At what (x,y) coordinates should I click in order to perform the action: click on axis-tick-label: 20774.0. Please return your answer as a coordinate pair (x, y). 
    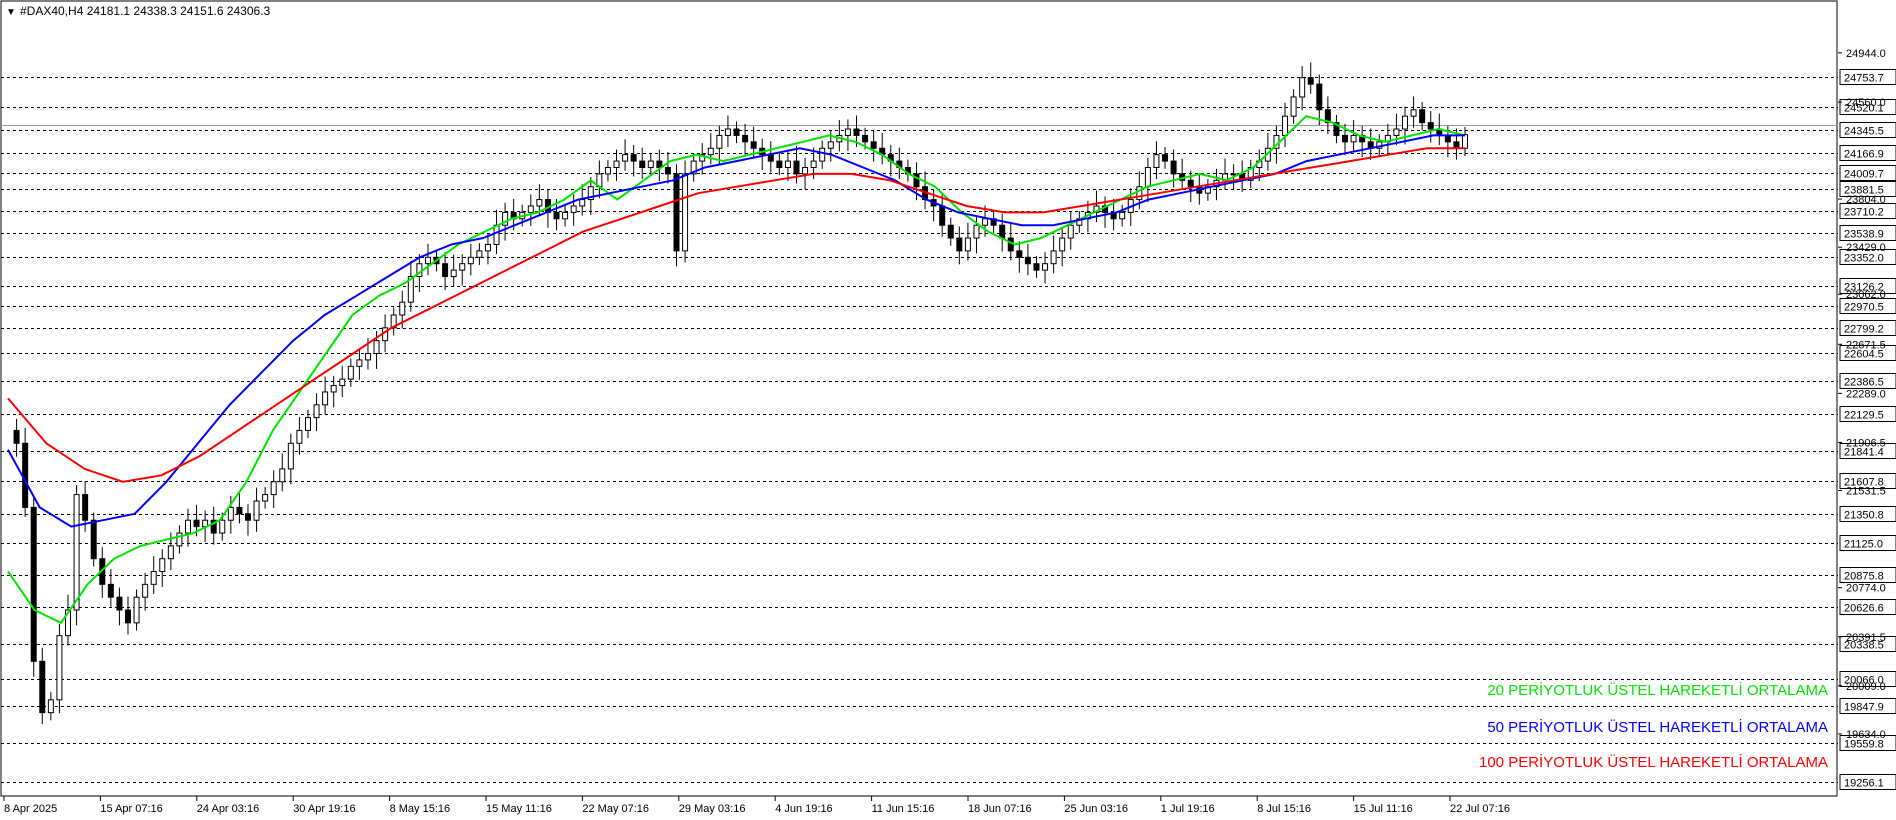
    Looking at the image, I should click on (1866, 589).